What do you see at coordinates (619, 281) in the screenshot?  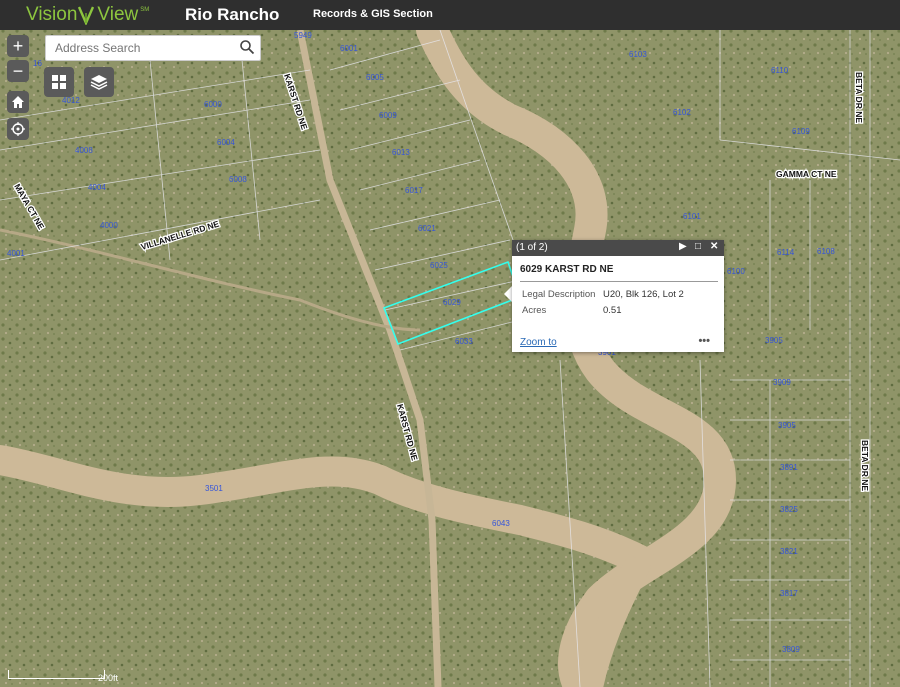 I see `popup-divider` at bounding box center [619, 281].